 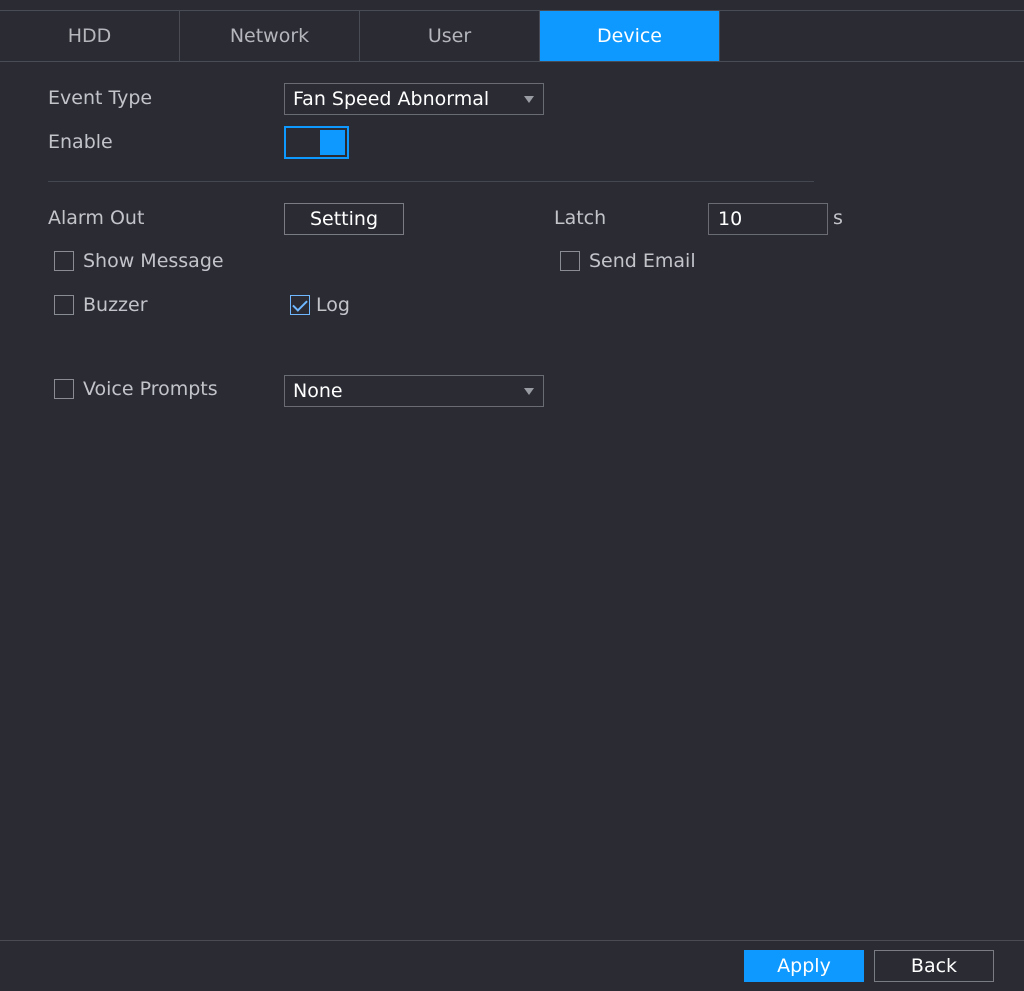 What do you see at coordinates (768, 219) in the screenshot?
I see `latch-input: 10` at bounding box center [768, 219].